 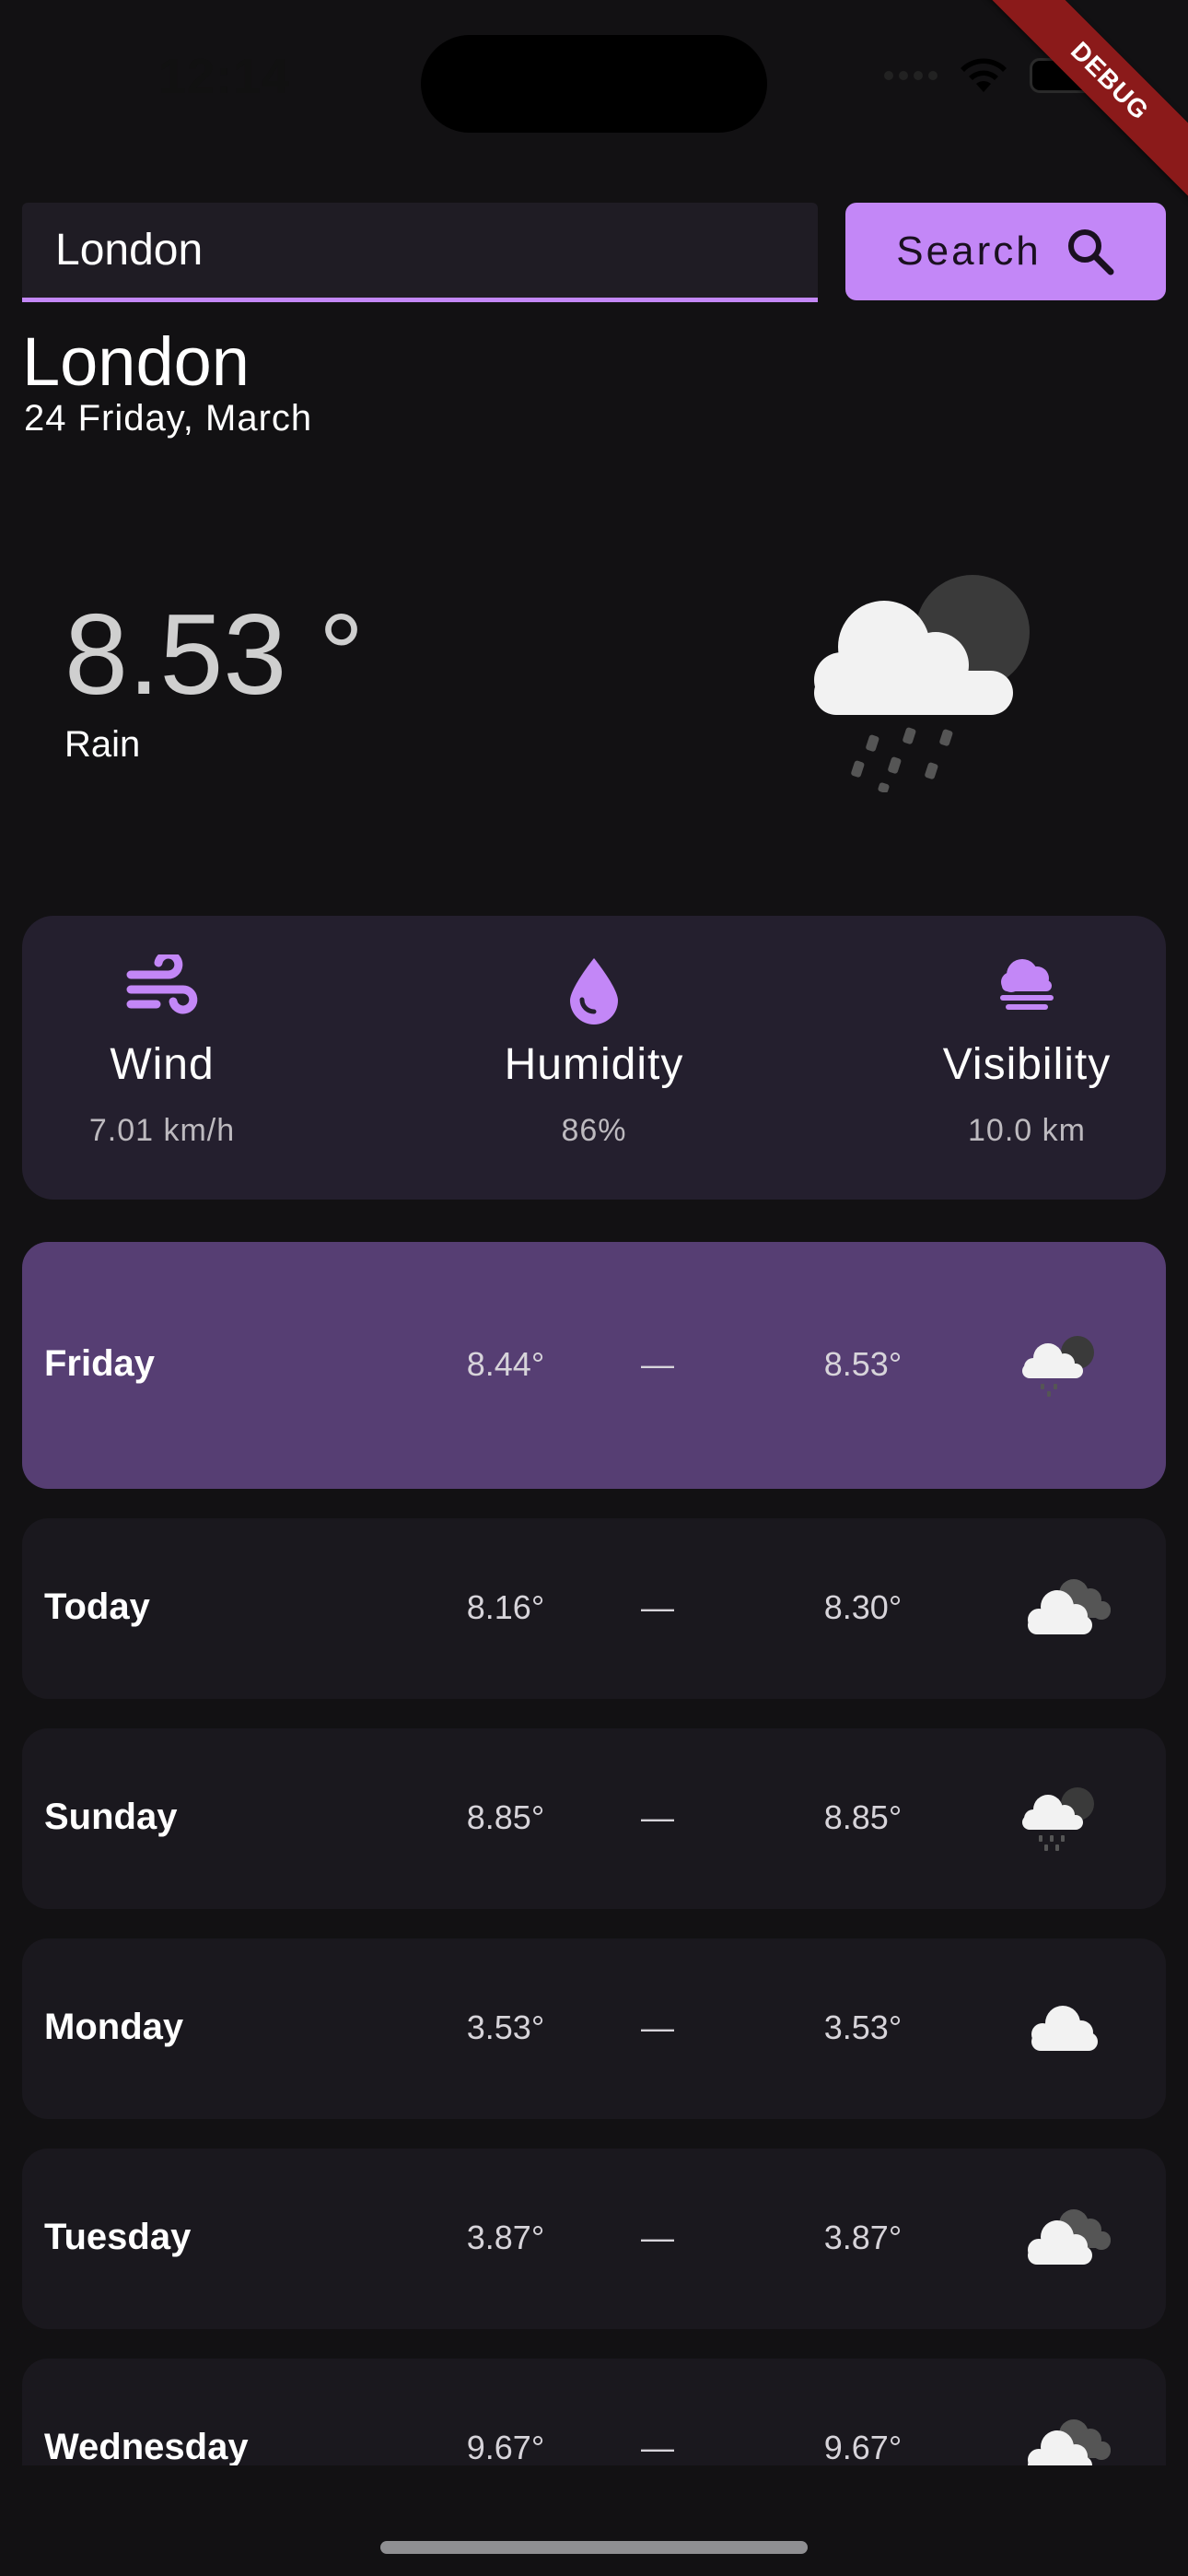 What do you see at coordinates (1091, 252) in the screenshot?
I see `search-icon` at bounding box center [1091, 252].